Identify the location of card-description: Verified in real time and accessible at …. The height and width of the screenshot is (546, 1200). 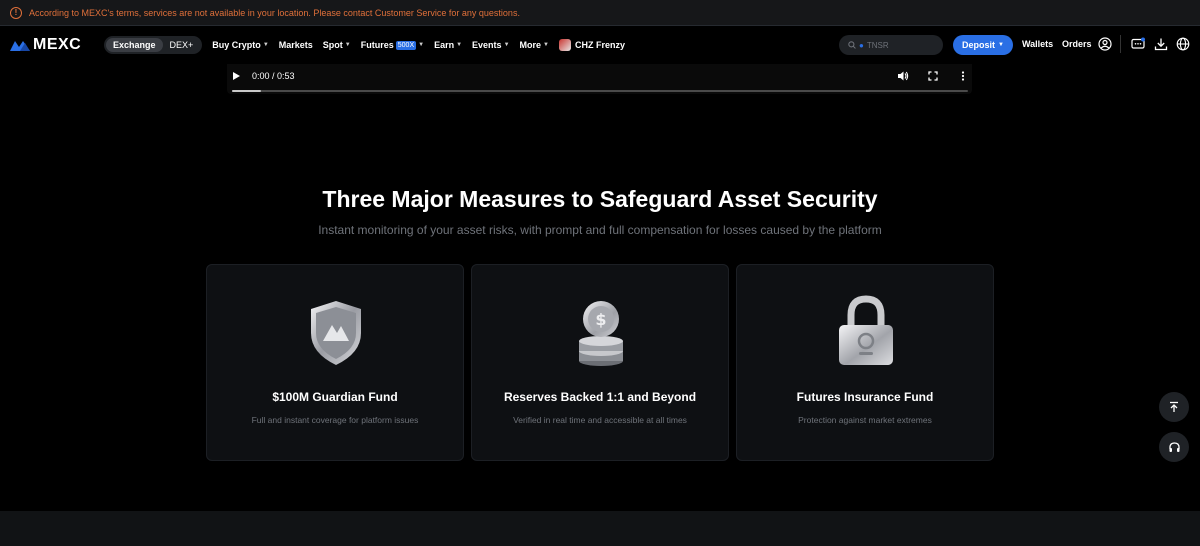
(600, 420).